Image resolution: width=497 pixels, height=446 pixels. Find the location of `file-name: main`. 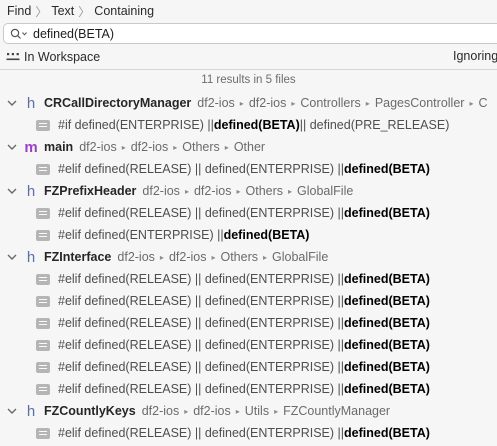

file-name: main is located at coordinates (59, 147).